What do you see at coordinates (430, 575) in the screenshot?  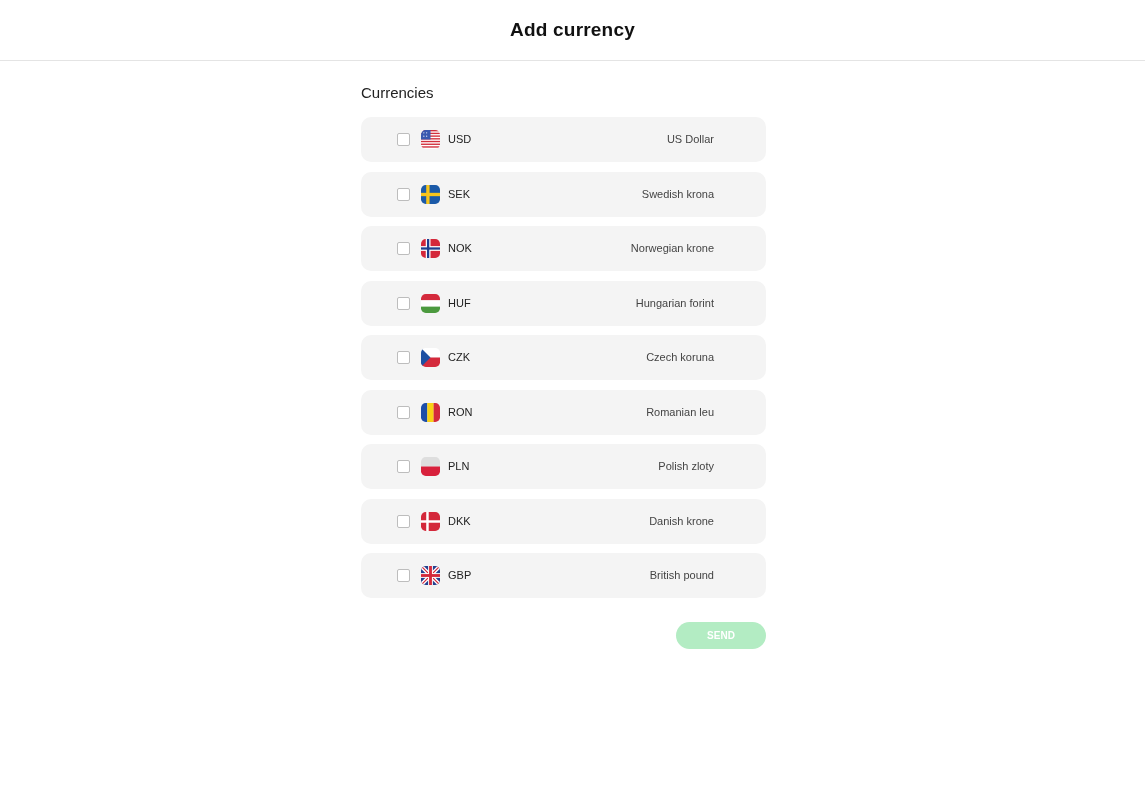 I see `uk-flag-icon` at bounding box center [430, 575].